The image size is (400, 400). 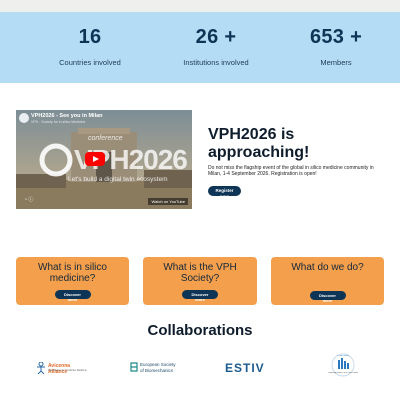 I want to click on stat-institutions: 26 + Institutions involved, so click(x=216, y=46).